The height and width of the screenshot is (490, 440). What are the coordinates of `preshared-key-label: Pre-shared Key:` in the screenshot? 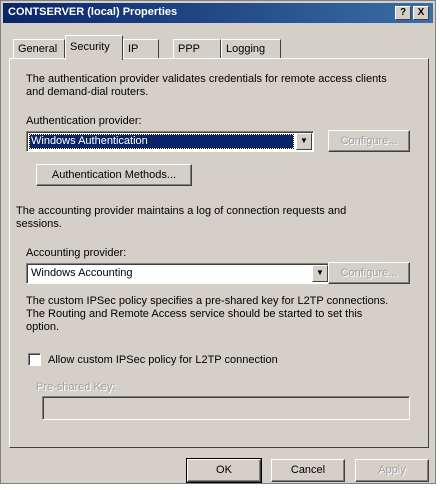 It's located at (76, 387).